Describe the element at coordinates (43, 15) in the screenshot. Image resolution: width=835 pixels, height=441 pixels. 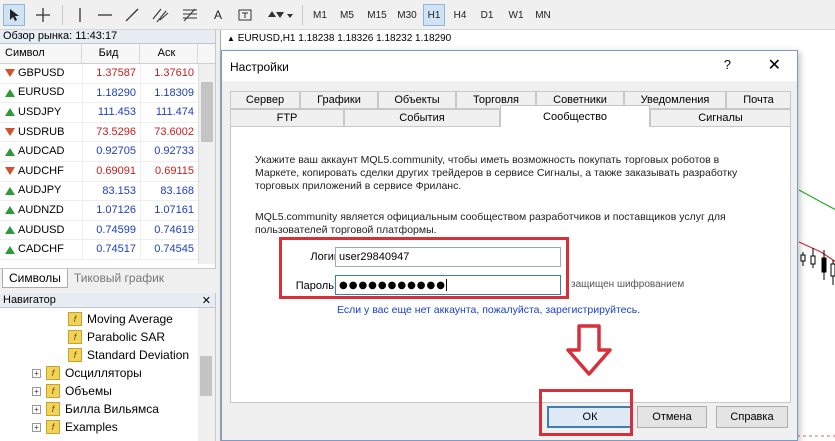
I see `crosshair-tool-button` at that location.